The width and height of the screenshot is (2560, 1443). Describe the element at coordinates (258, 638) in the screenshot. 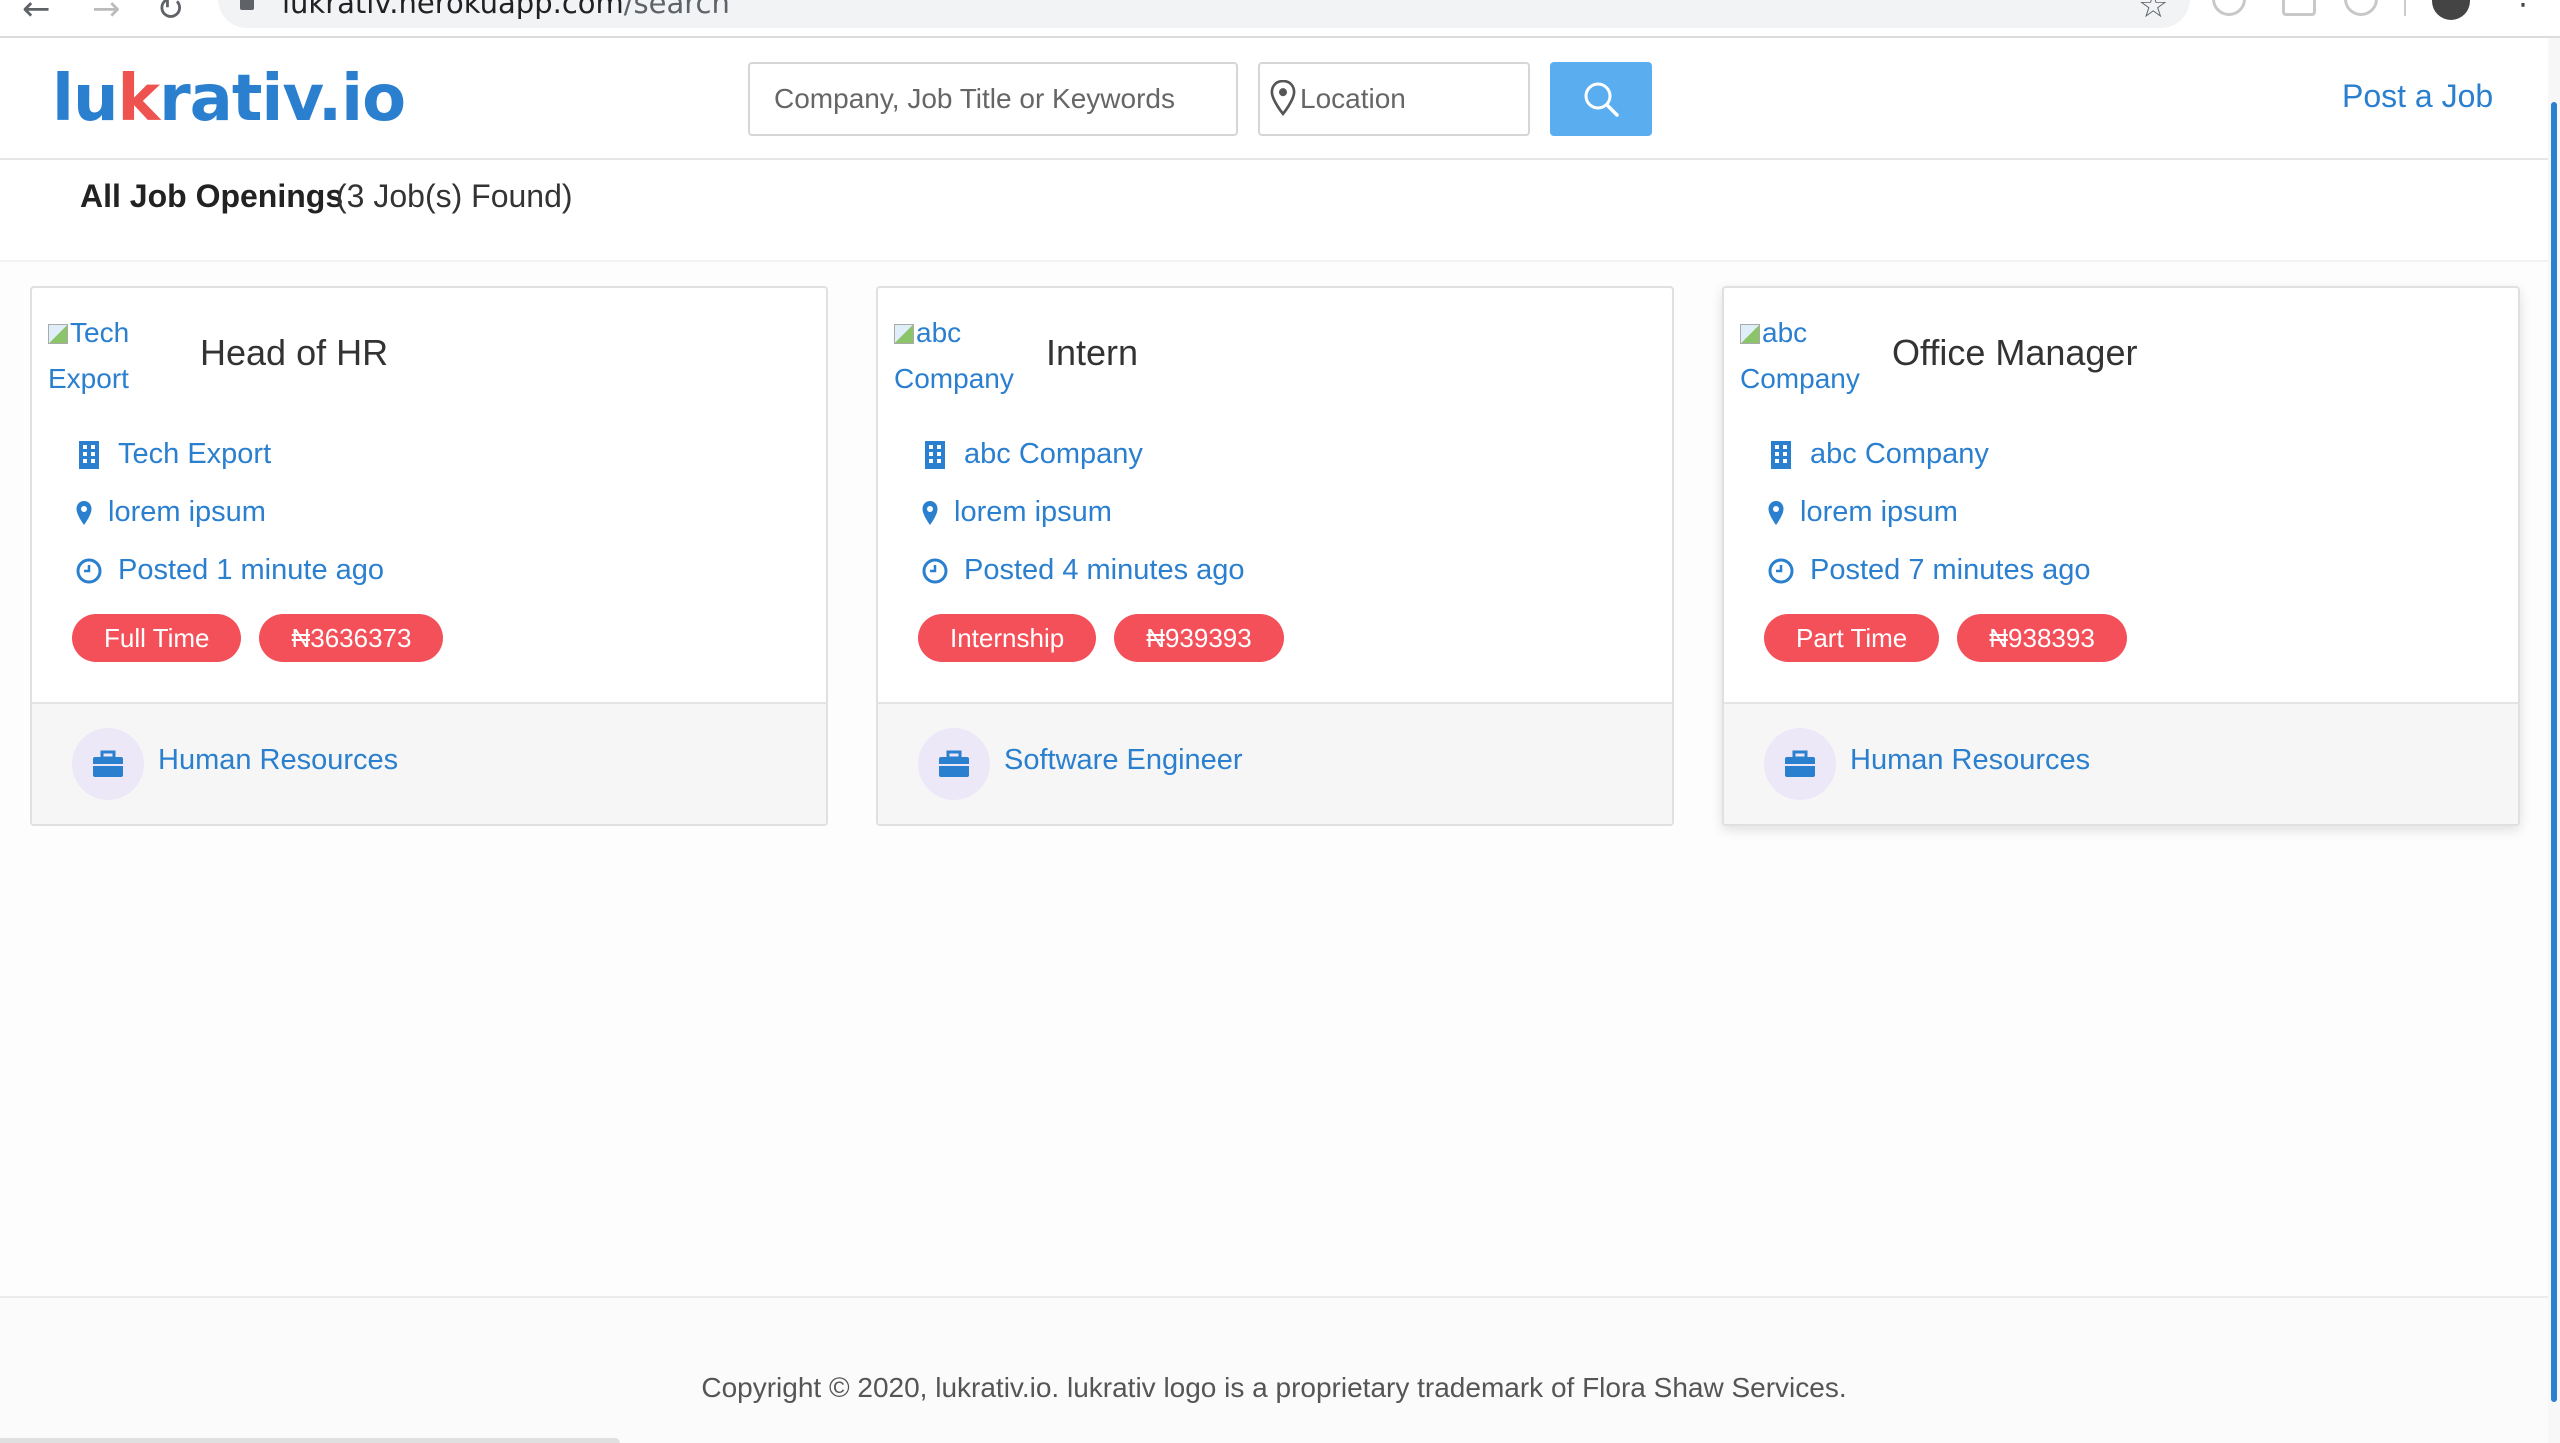

I see `job-badges: Full Time ₦3636373` at that location.